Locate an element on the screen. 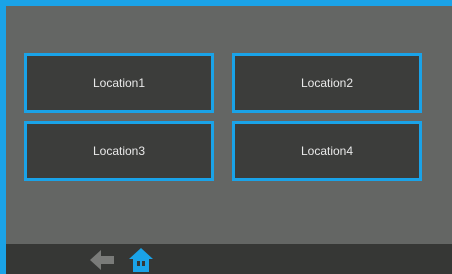  back-arrow-icon is located at coordinates (102, 260).